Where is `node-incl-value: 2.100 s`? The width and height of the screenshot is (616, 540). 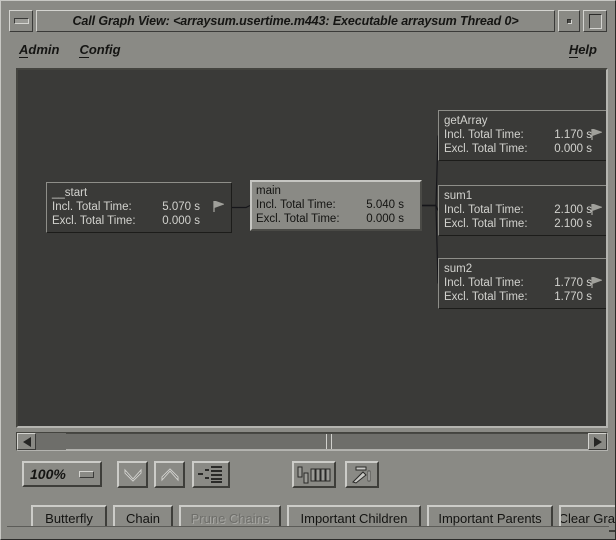
node-incl-value: 2.100 s is located at coordinates (573, 210).